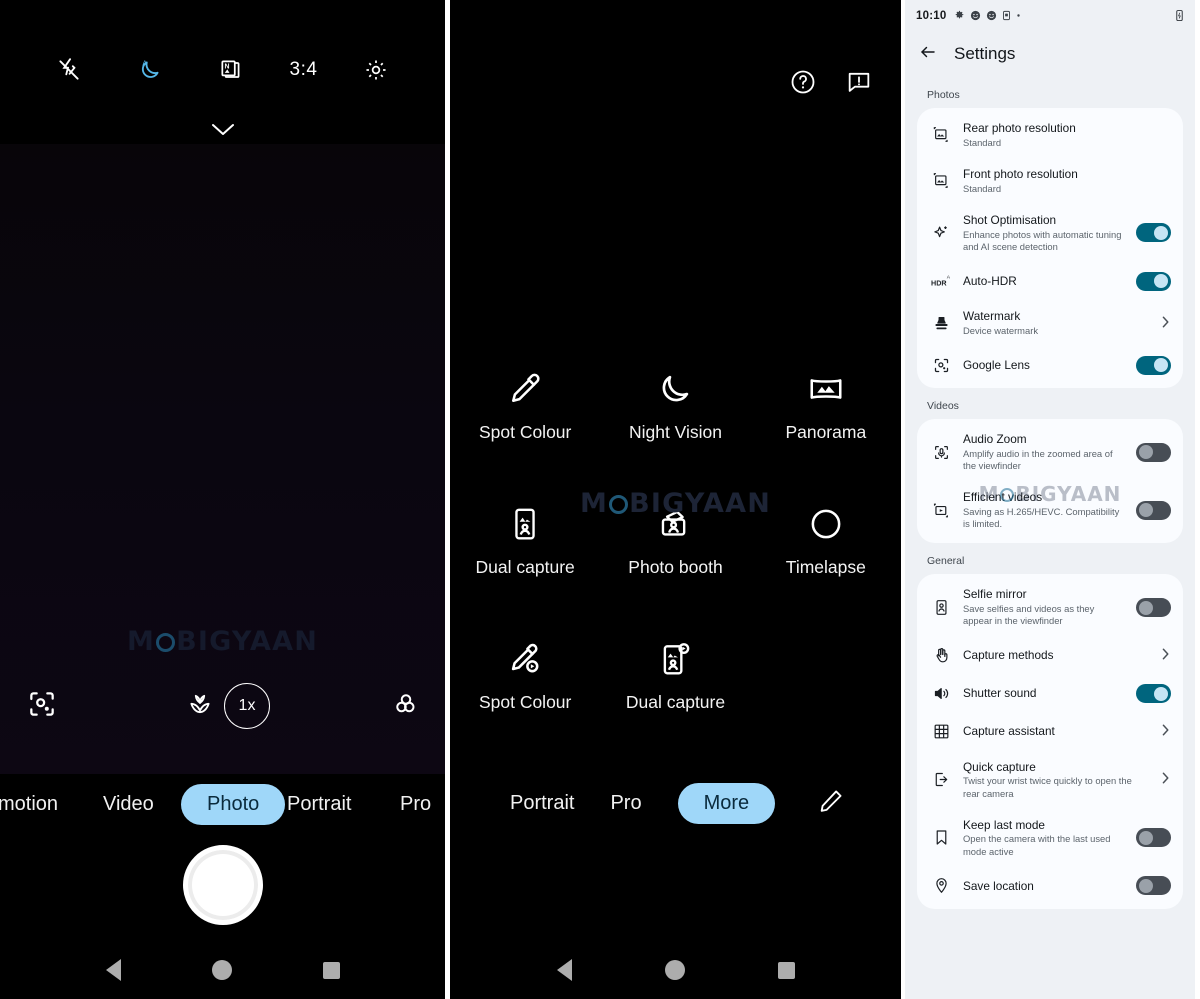 The image size is (1200, 999). Describe the element at coordinates (931, 15) in the screenshot. I see `status-clock: 10:10` at that location.